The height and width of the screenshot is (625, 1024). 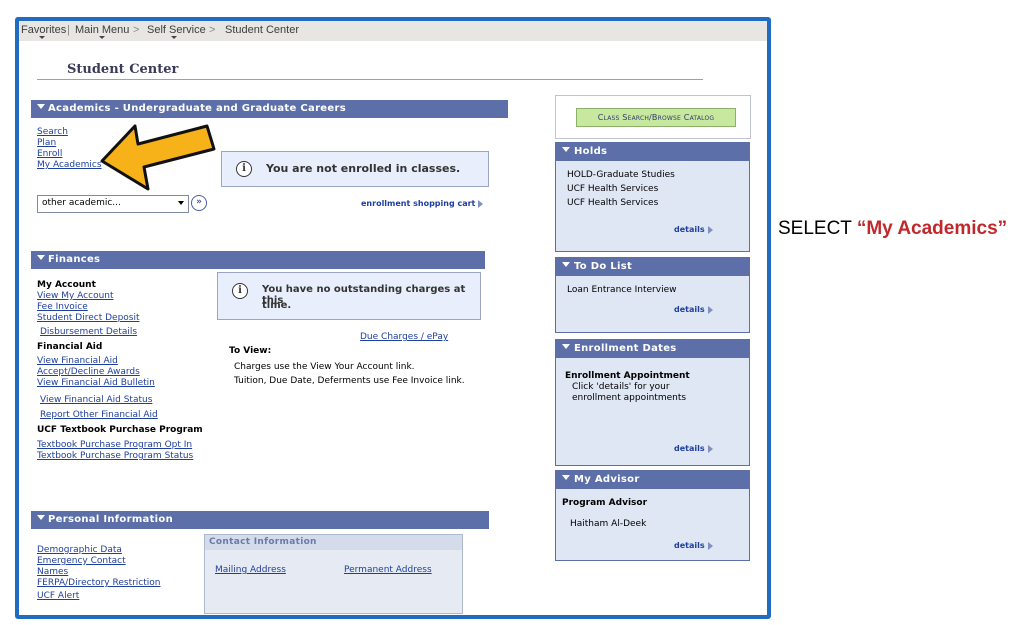 What do you see at coordinates (114, 445) in the screenshot?
I see `link-textbook-opt-in: Textbook Purchase Program Opt In` at bounding box center [114, 445].